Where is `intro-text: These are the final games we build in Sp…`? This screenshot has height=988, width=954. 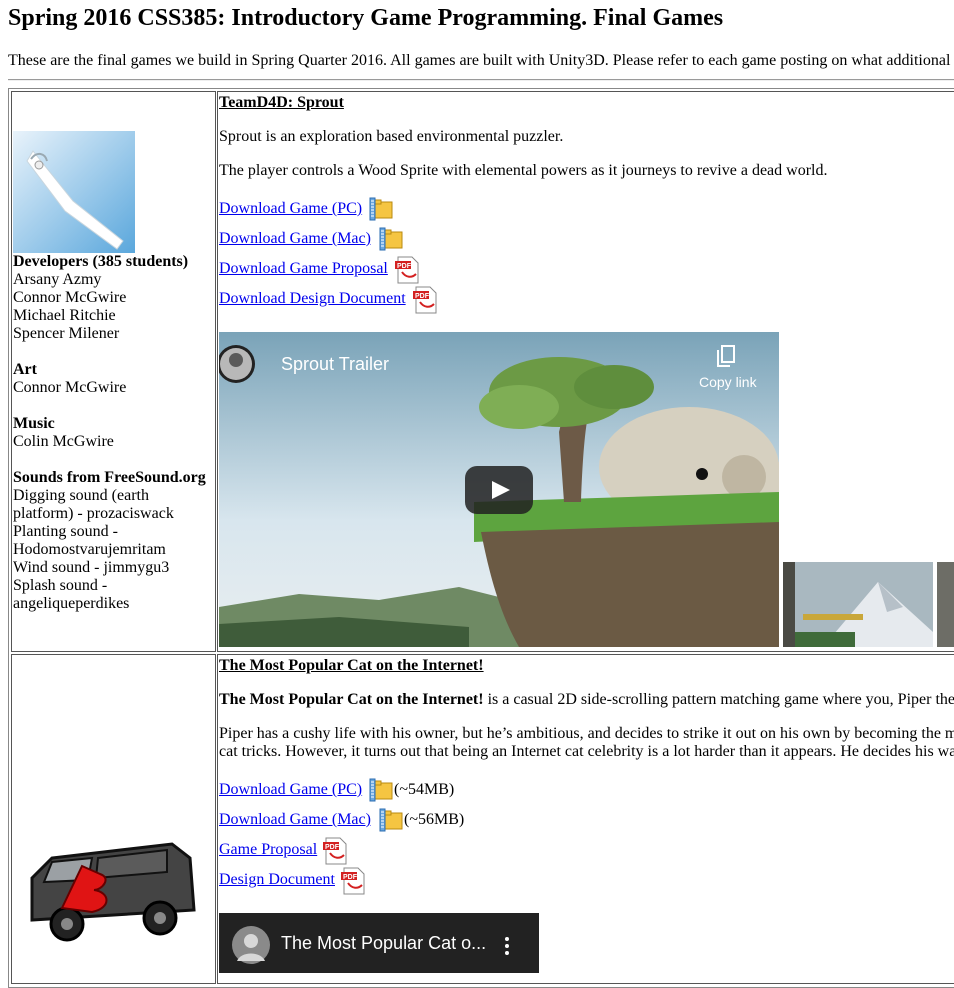
intro-text: These are the final games we build in Sp… is located at coordinates (479, 60).